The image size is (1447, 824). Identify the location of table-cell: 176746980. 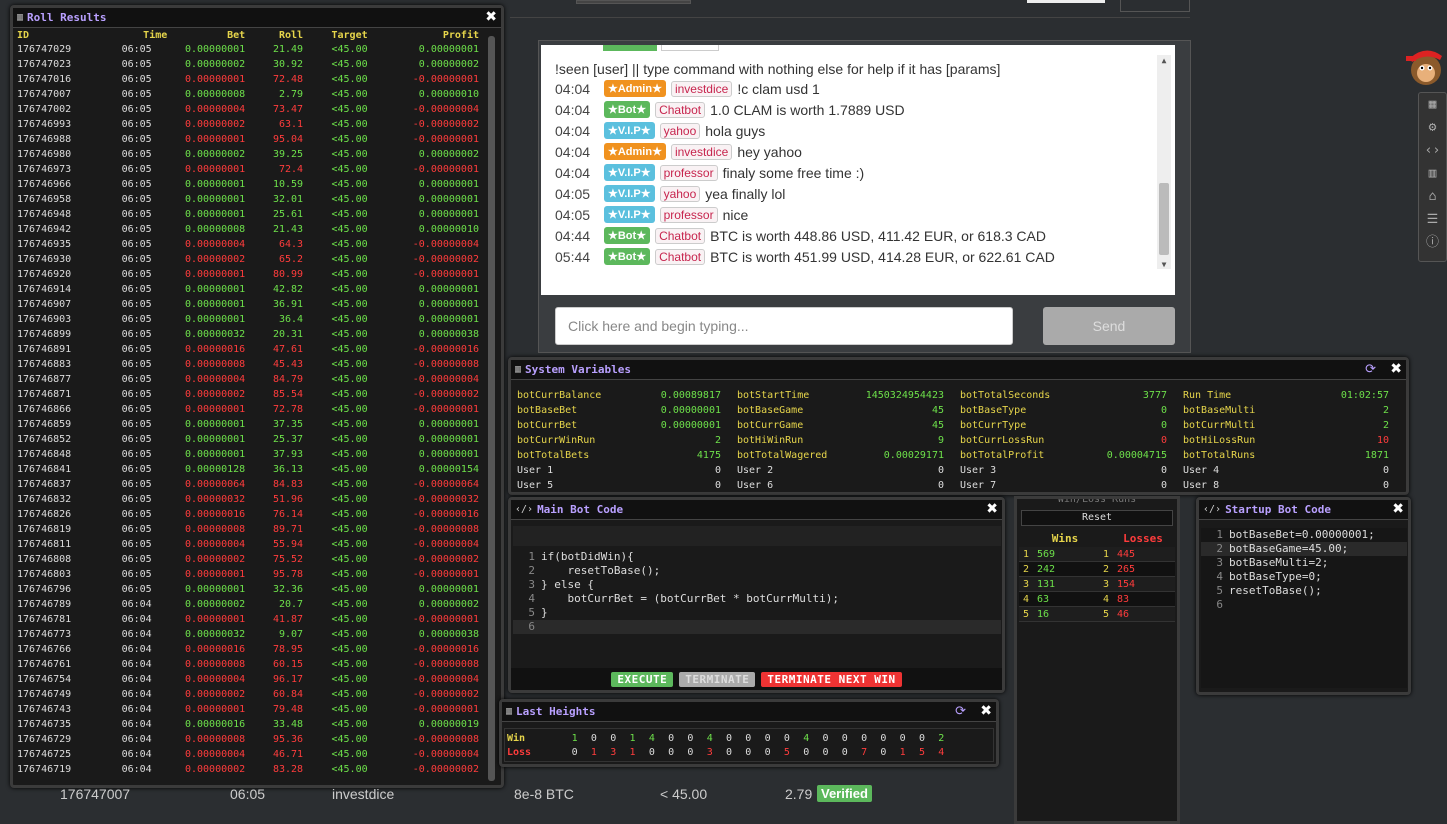
(44, 154).